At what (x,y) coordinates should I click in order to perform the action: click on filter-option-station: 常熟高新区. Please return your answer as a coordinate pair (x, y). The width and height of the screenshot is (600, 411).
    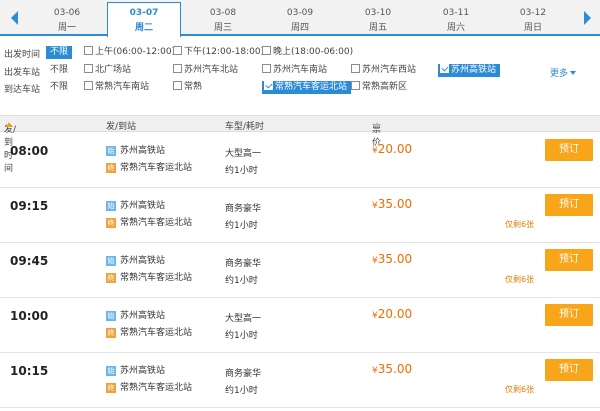
    Looking at the image, I should click on (379, 87).